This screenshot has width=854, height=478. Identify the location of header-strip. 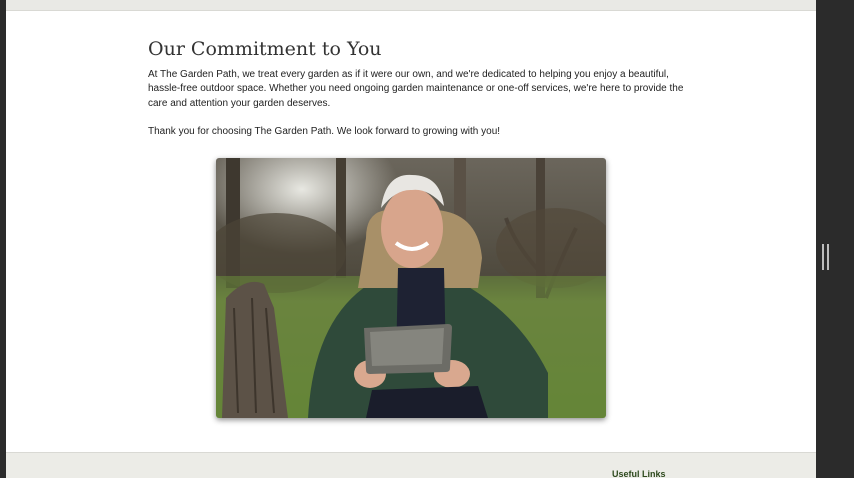
(411, 5).